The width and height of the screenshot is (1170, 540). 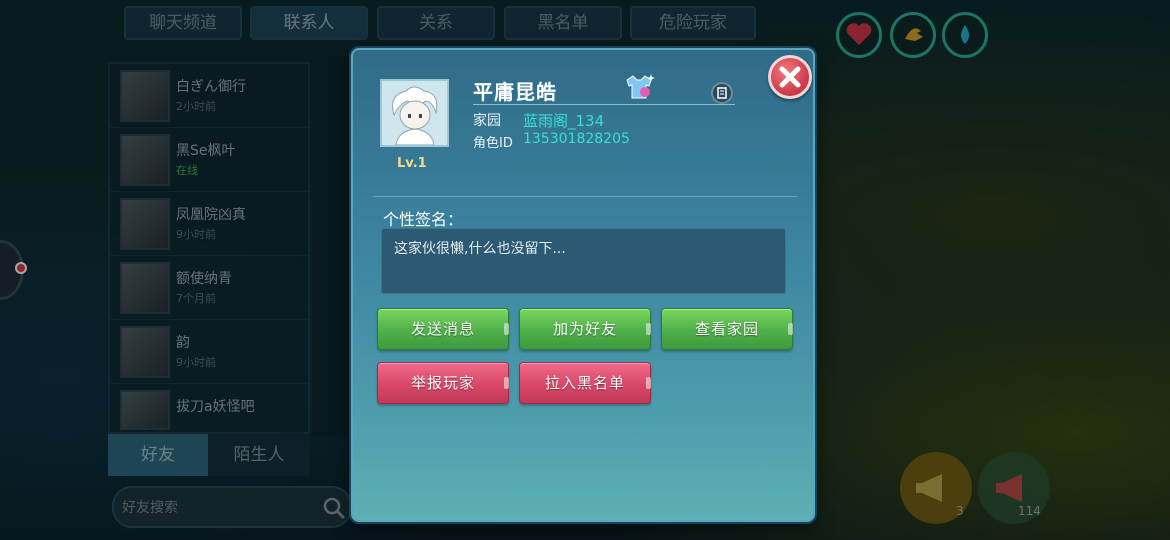 I want to click on outfit-icon, so click(x=639, y=87).